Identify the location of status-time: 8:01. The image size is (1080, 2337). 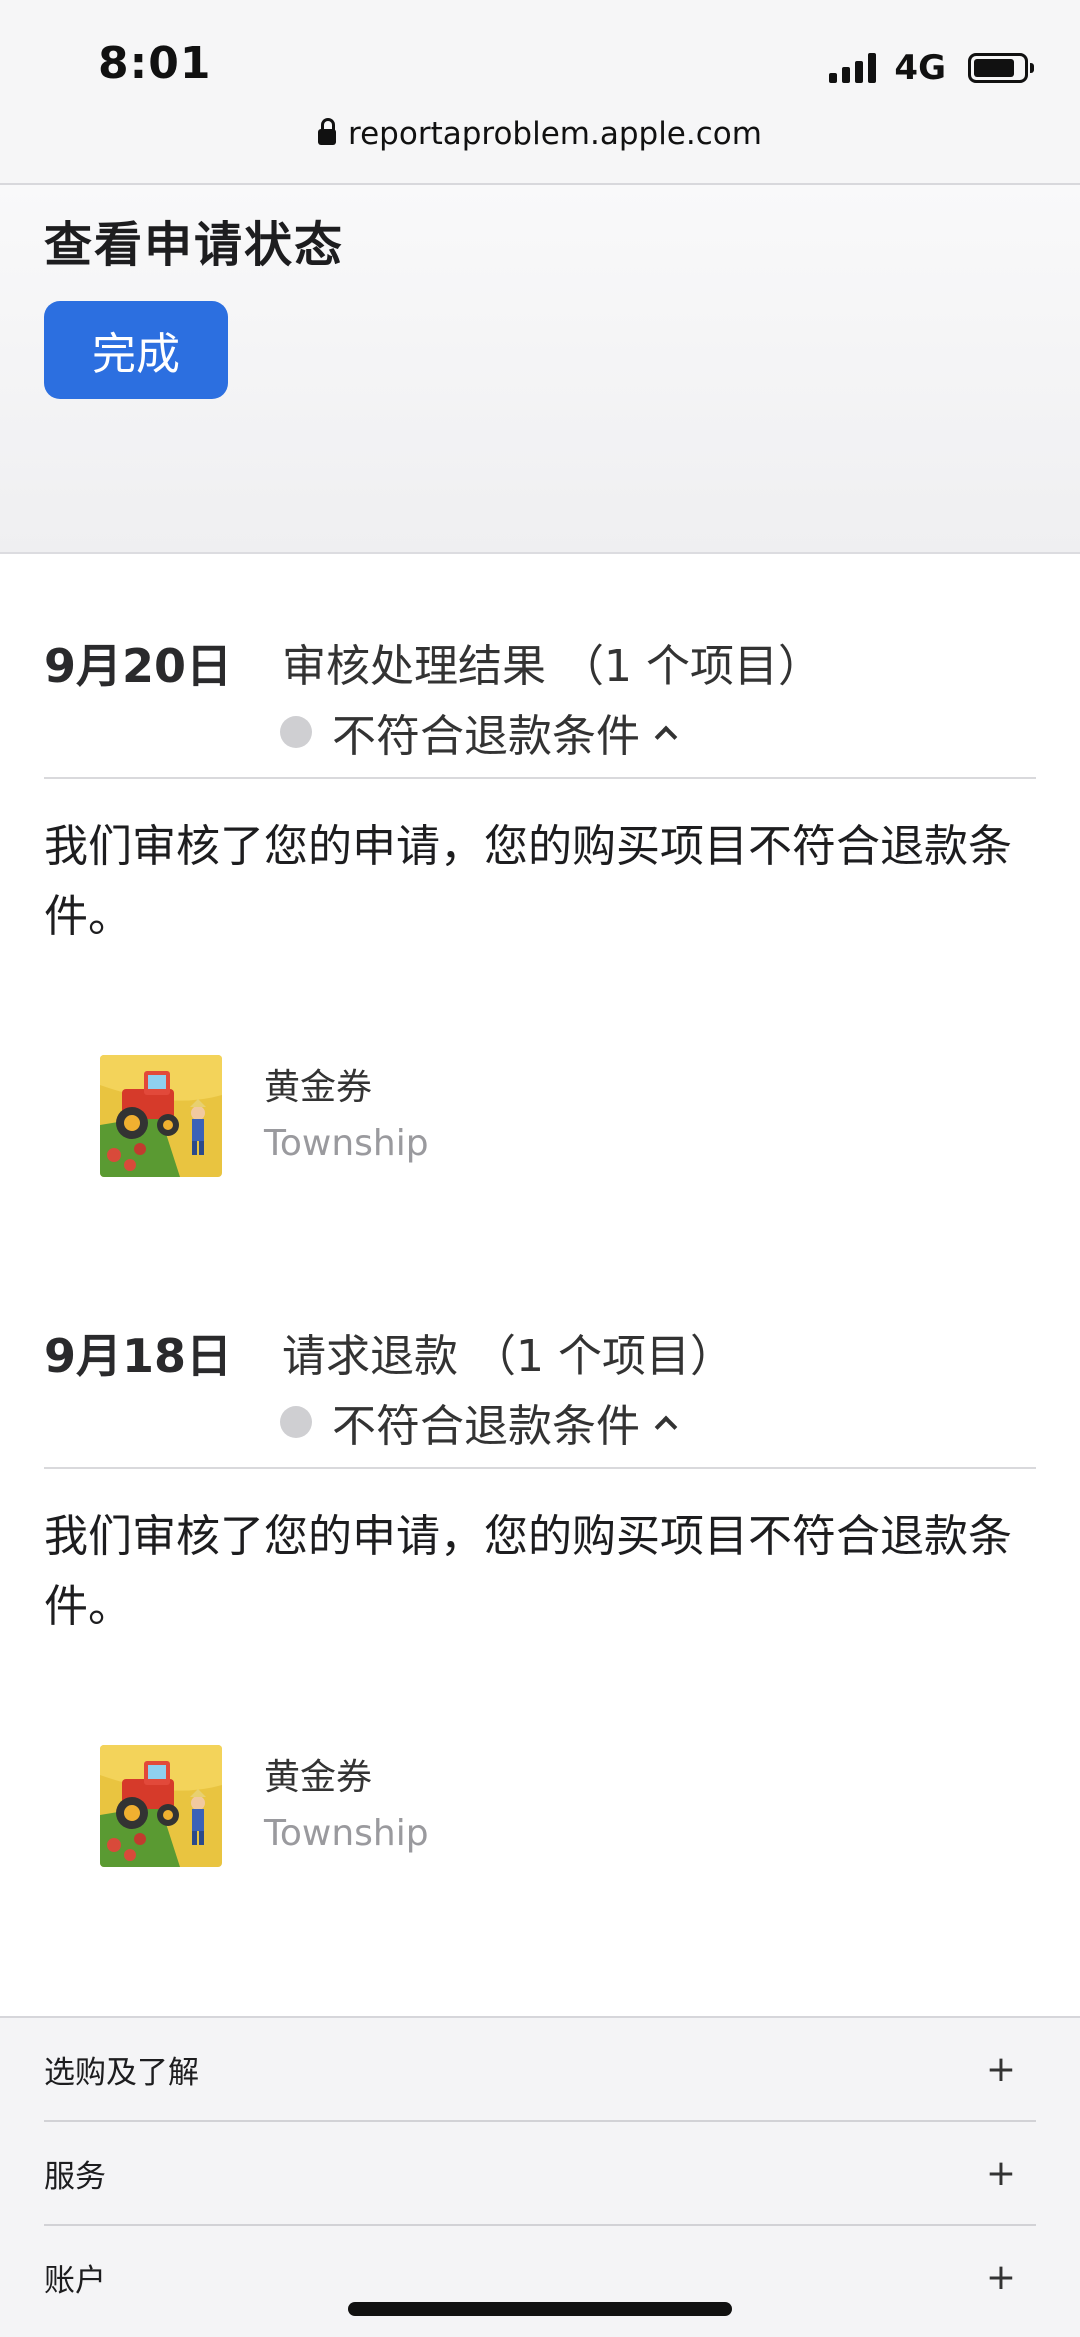
(155, 63).